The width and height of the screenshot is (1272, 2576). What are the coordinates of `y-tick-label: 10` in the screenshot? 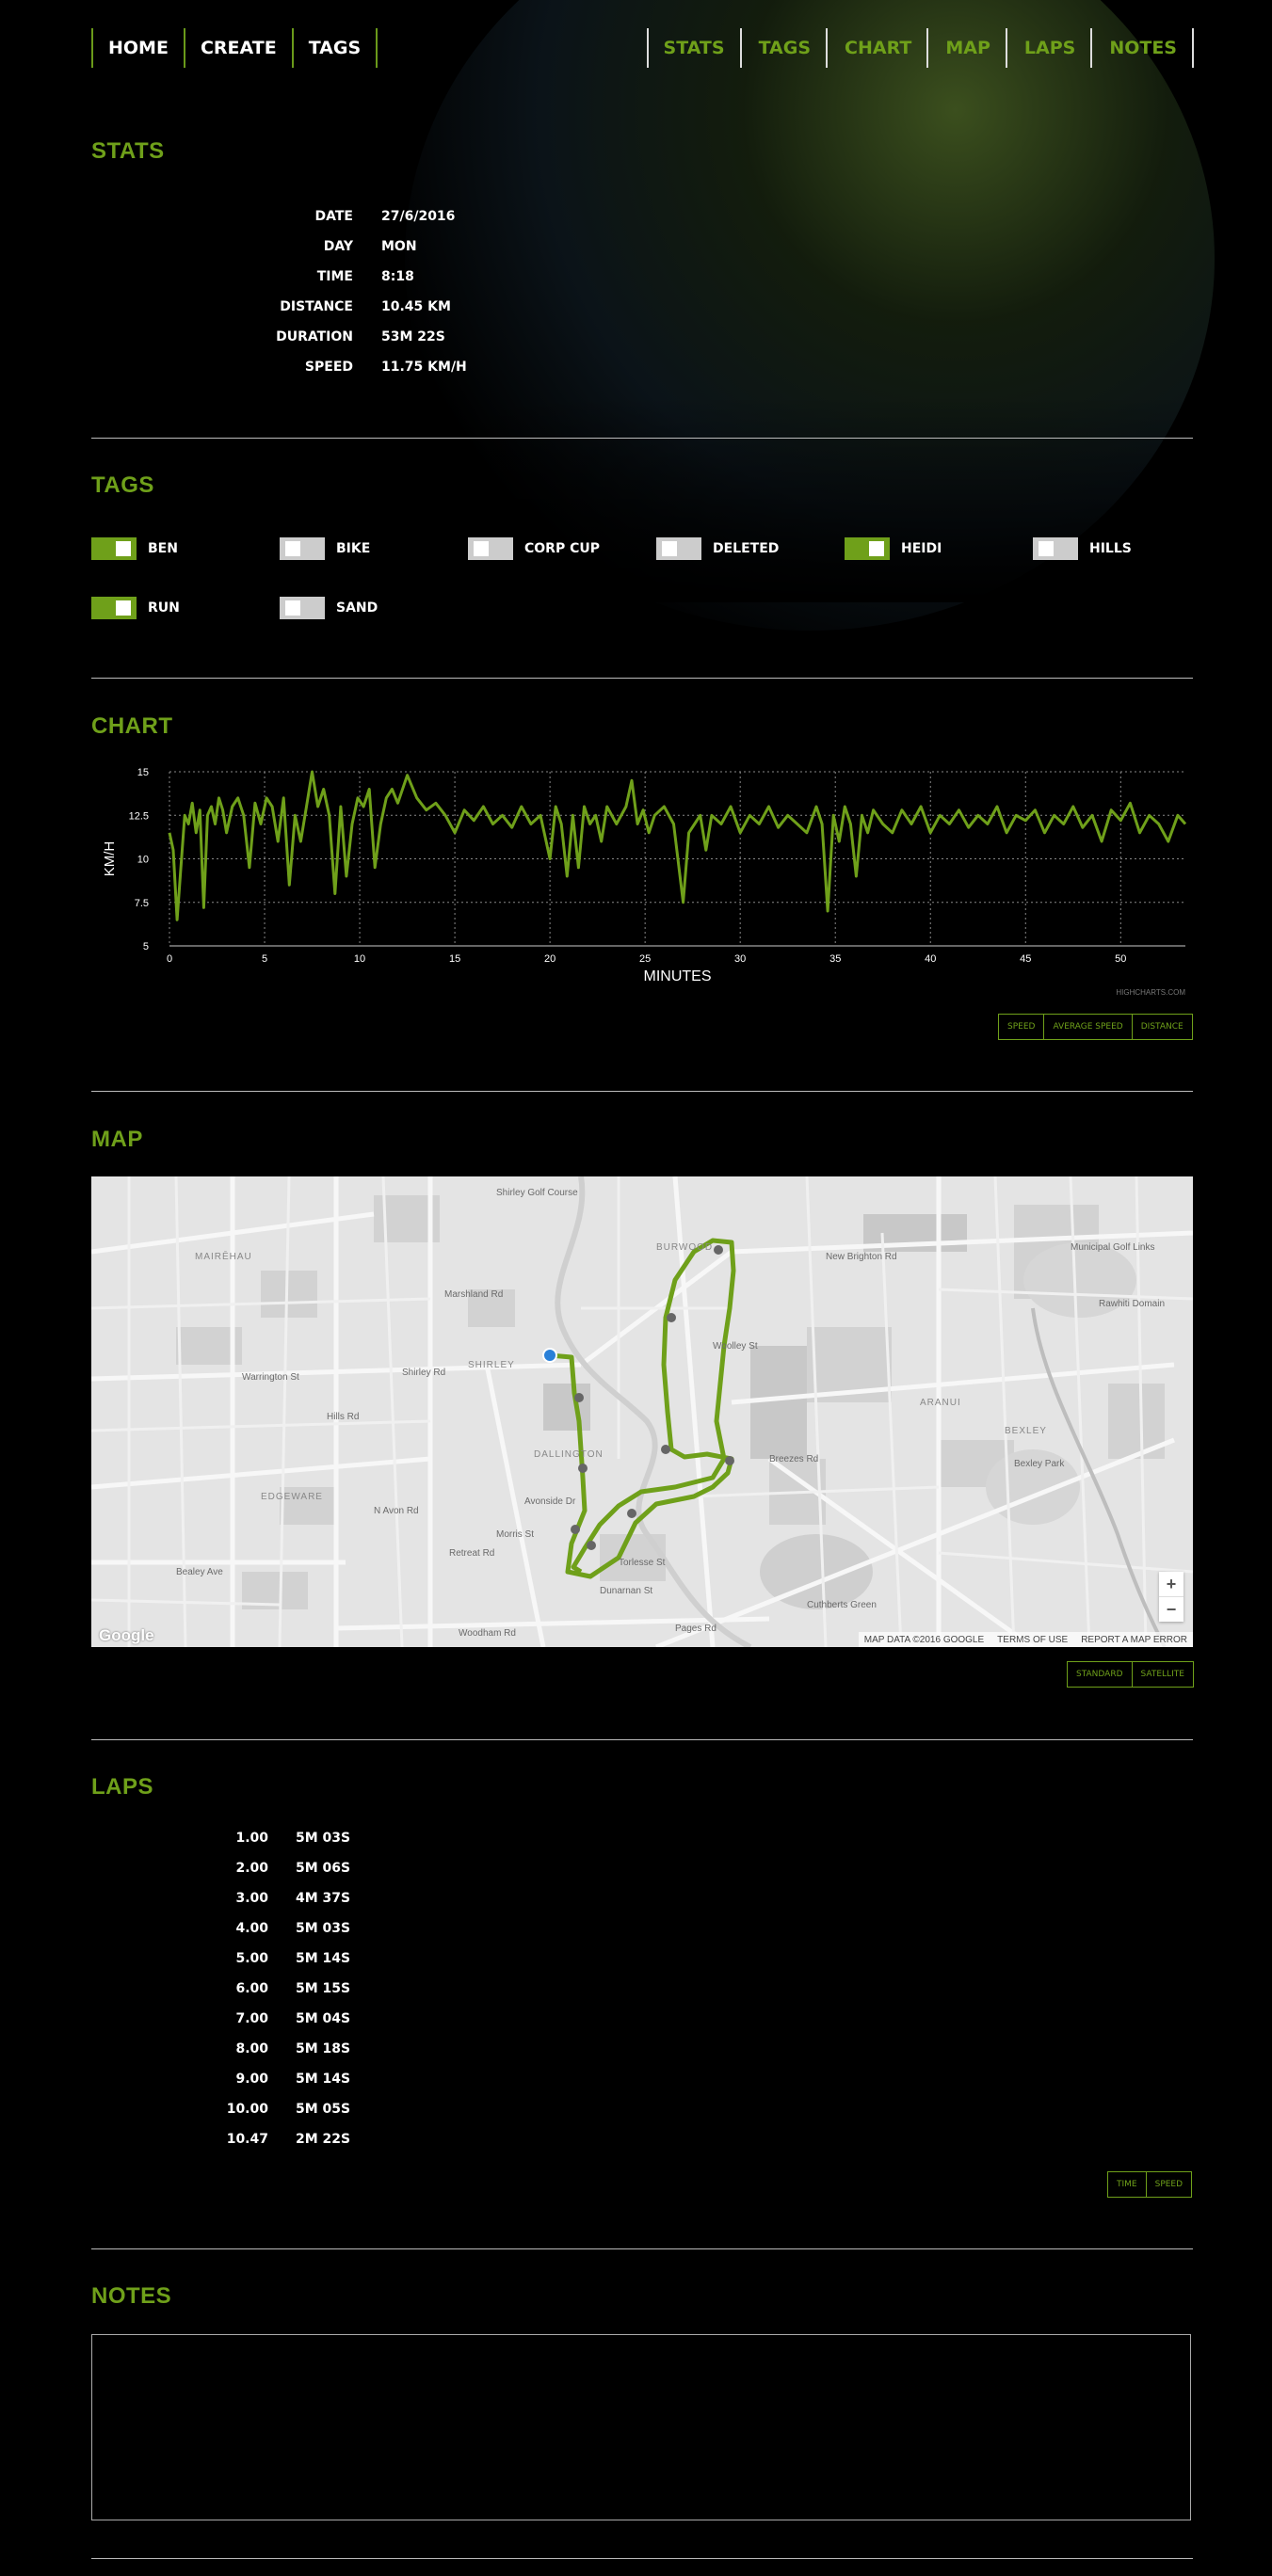 It's located at (143, 860).